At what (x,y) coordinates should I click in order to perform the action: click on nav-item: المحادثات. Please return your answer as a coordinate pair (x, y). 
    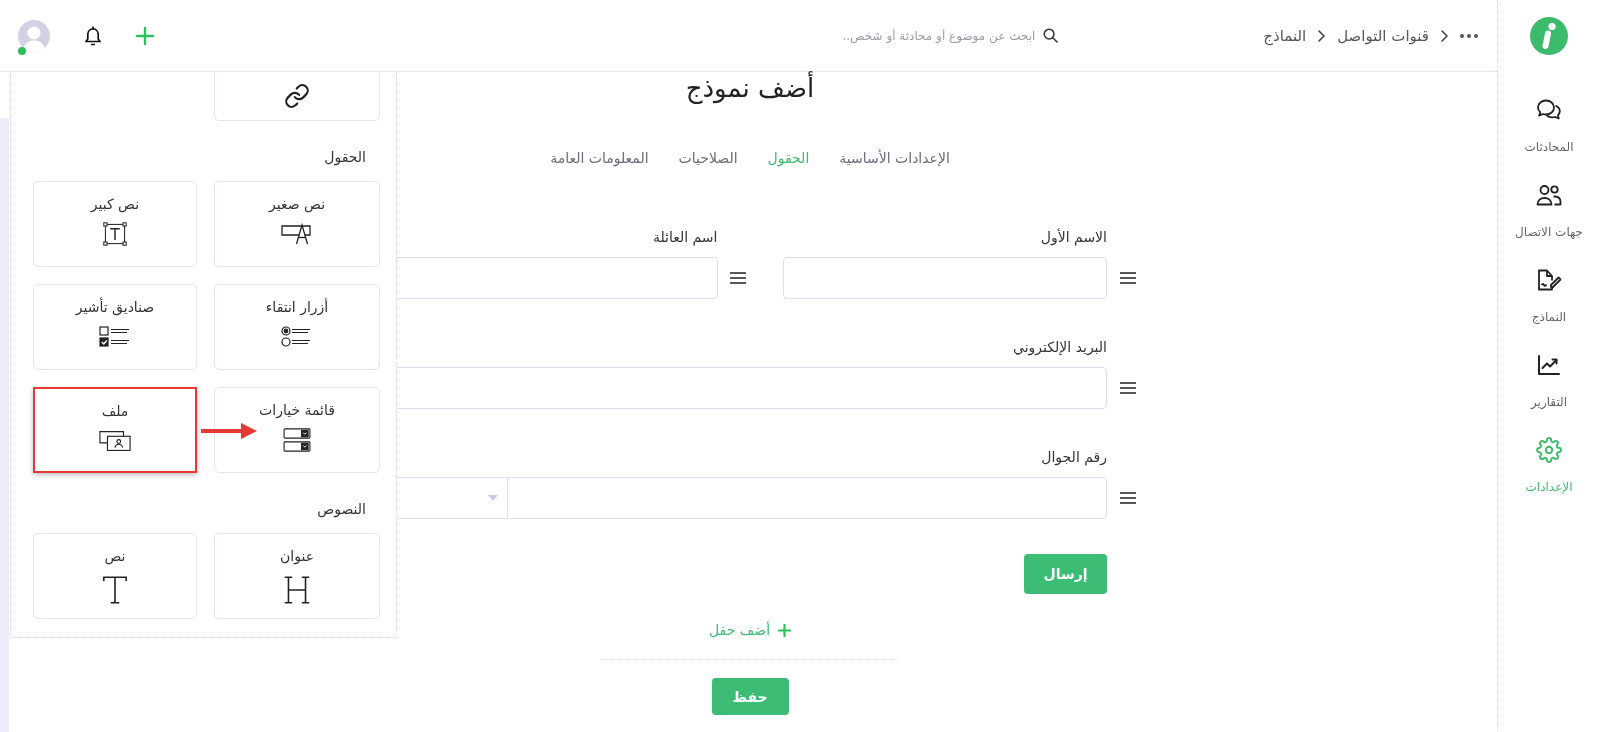
    Looking at the image, I should click on (1549, 126).